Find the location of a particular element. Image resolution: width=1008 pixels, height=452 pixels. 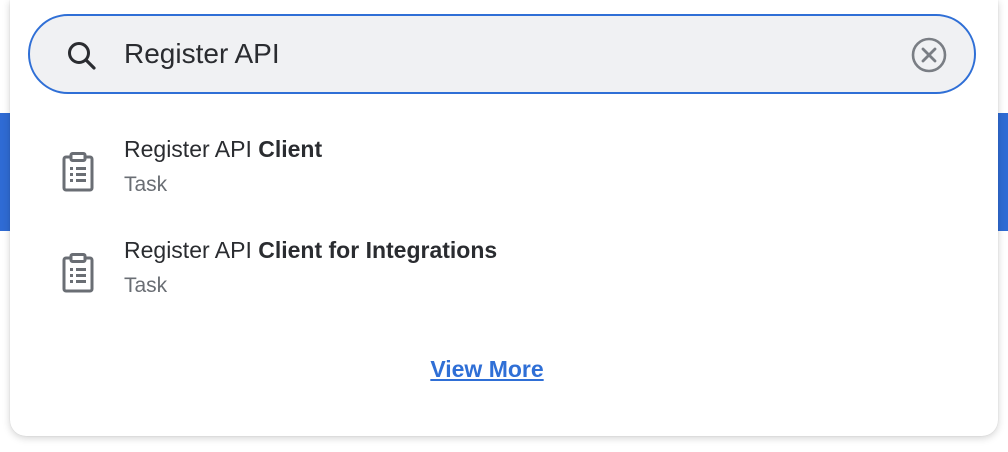

result-title-match: Client is located at coordinates (290, 149).